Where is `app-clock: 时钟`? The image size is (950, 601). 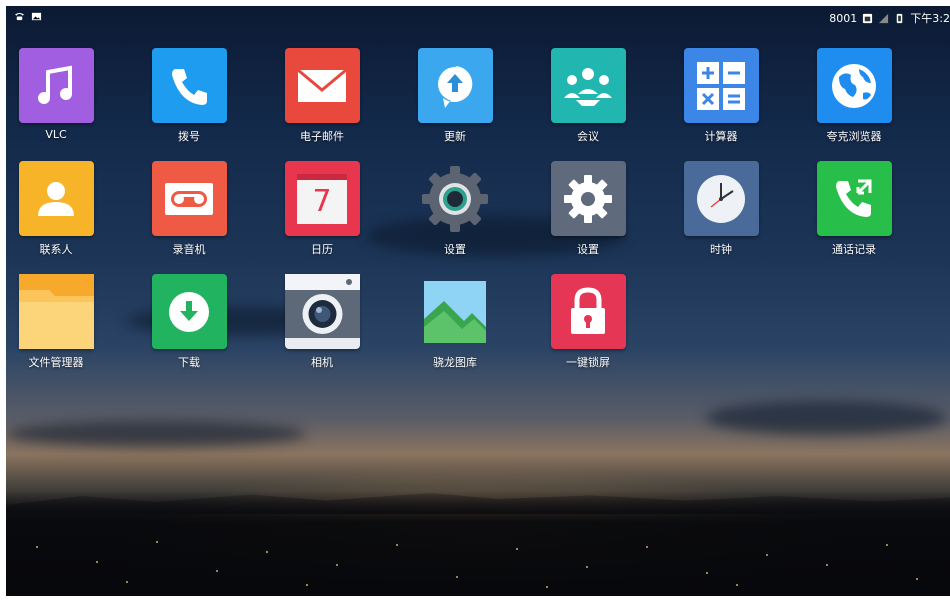 app-clock: 时钟 is located at coordinates (721, 209).